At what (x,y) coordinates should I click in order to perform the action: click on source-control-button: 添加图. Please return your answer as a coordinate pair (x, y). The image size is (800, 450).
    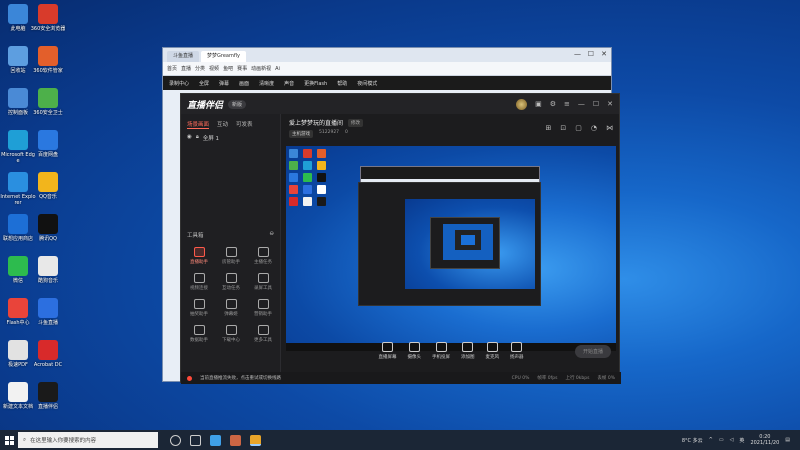
    Looking at the image, I should click on (468, 351).